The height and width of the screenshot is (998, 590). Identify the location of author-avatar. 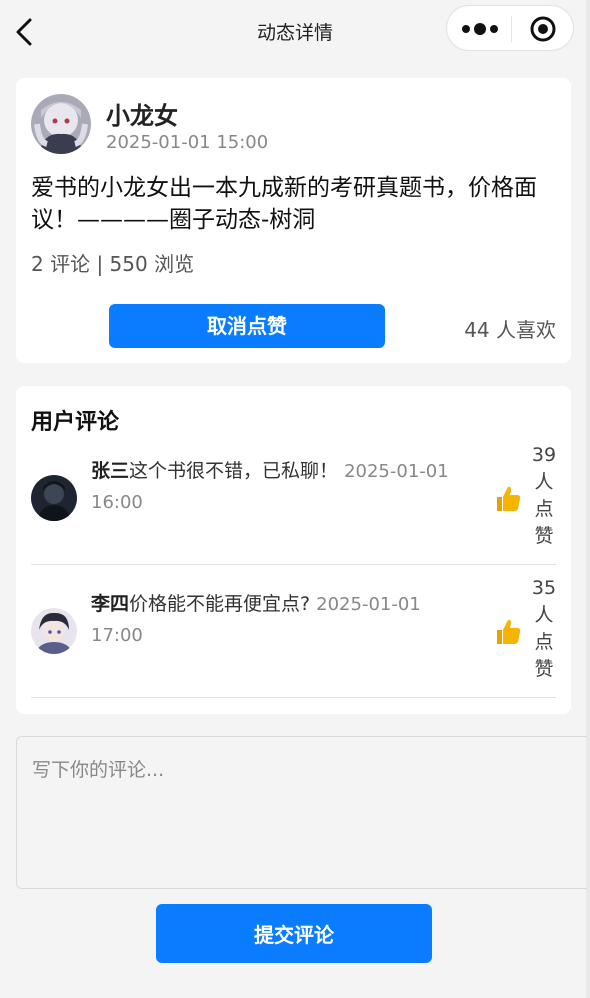
(61, 124).